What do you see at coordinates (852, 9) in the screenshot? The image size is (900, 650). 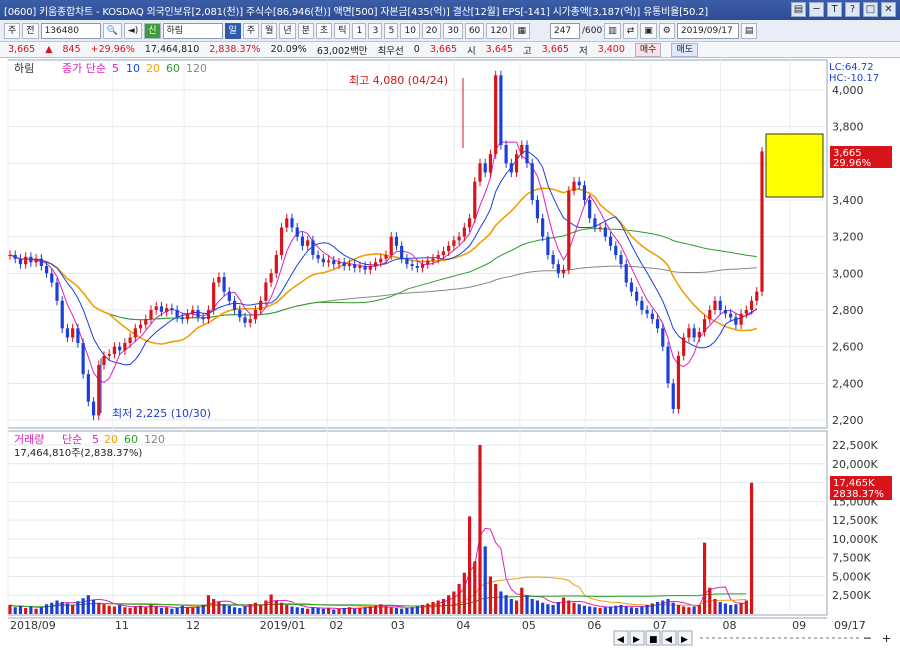 I see `help-icon: ?` at bounding box center [852, 9].